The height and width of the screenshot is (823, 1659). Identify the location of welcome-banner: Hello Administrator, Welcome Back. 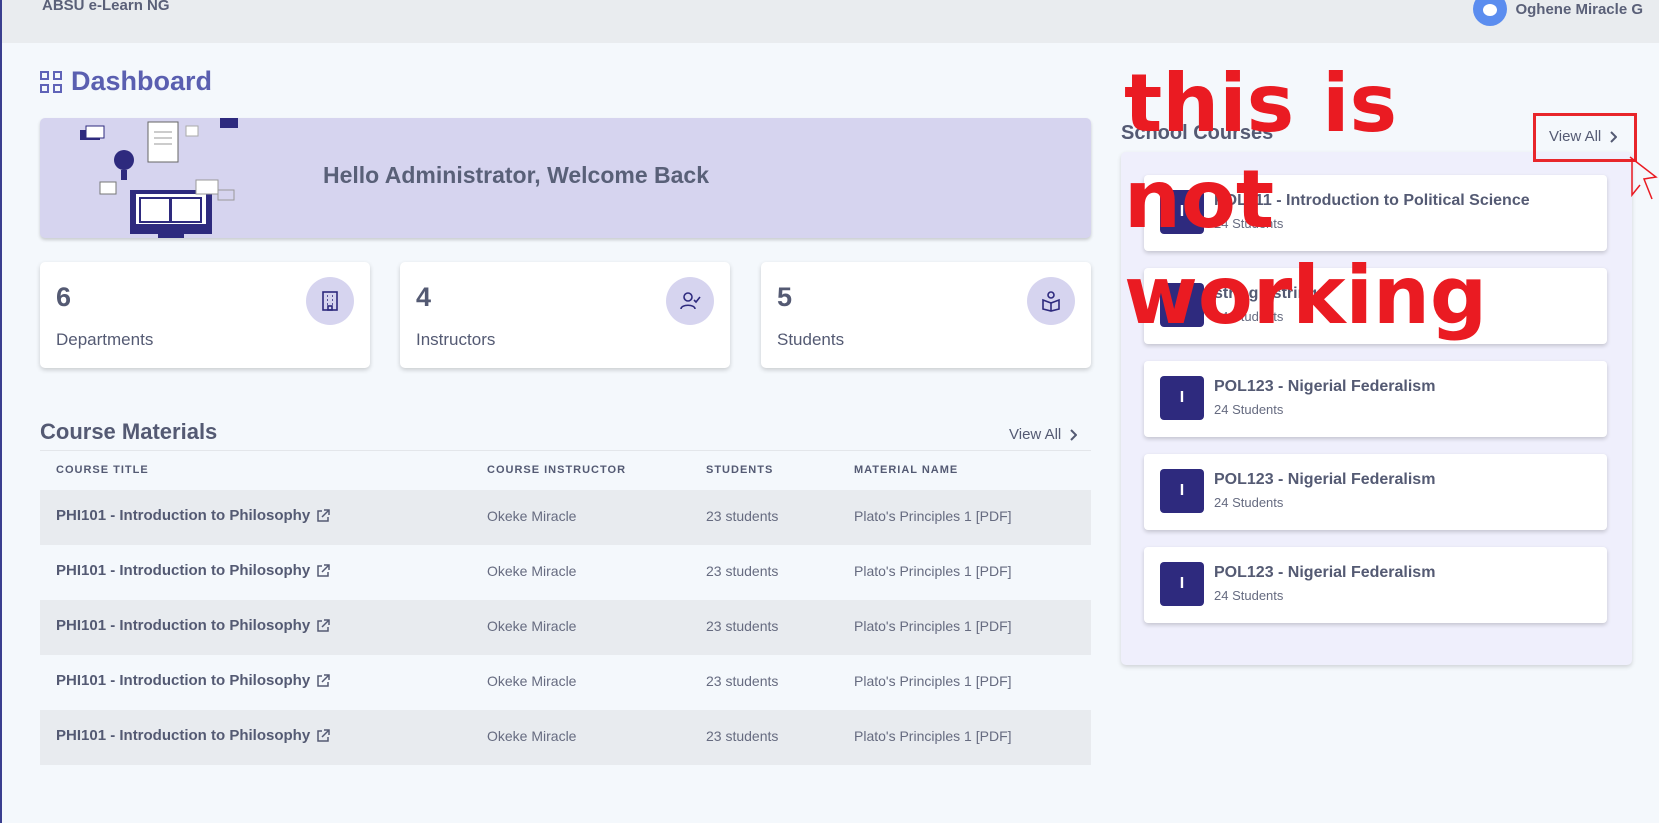
(565, 178).